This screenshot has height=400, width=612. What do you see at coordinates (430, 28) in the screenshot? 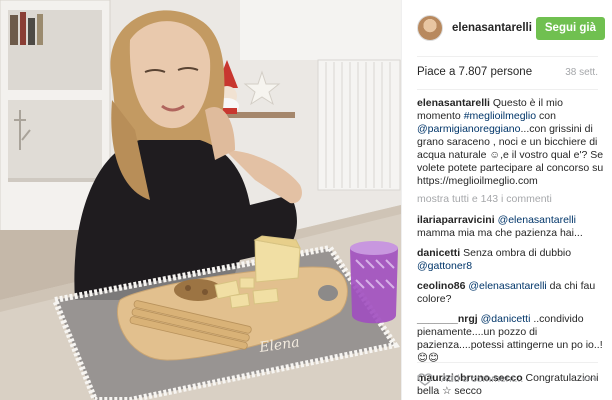
I see `avatar` at bounding box center [430, 28].